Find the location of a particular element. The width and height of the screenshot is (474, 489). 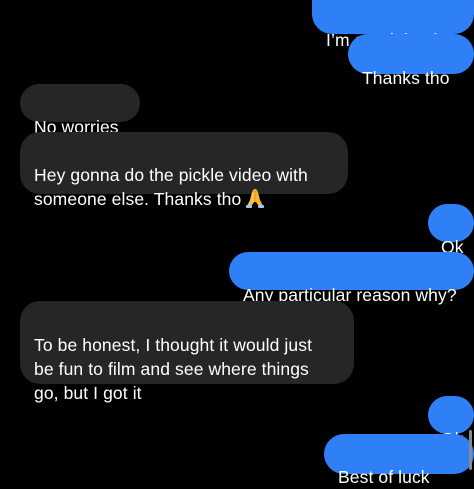

folded-hands-icon is located at coordinates (255, 198).